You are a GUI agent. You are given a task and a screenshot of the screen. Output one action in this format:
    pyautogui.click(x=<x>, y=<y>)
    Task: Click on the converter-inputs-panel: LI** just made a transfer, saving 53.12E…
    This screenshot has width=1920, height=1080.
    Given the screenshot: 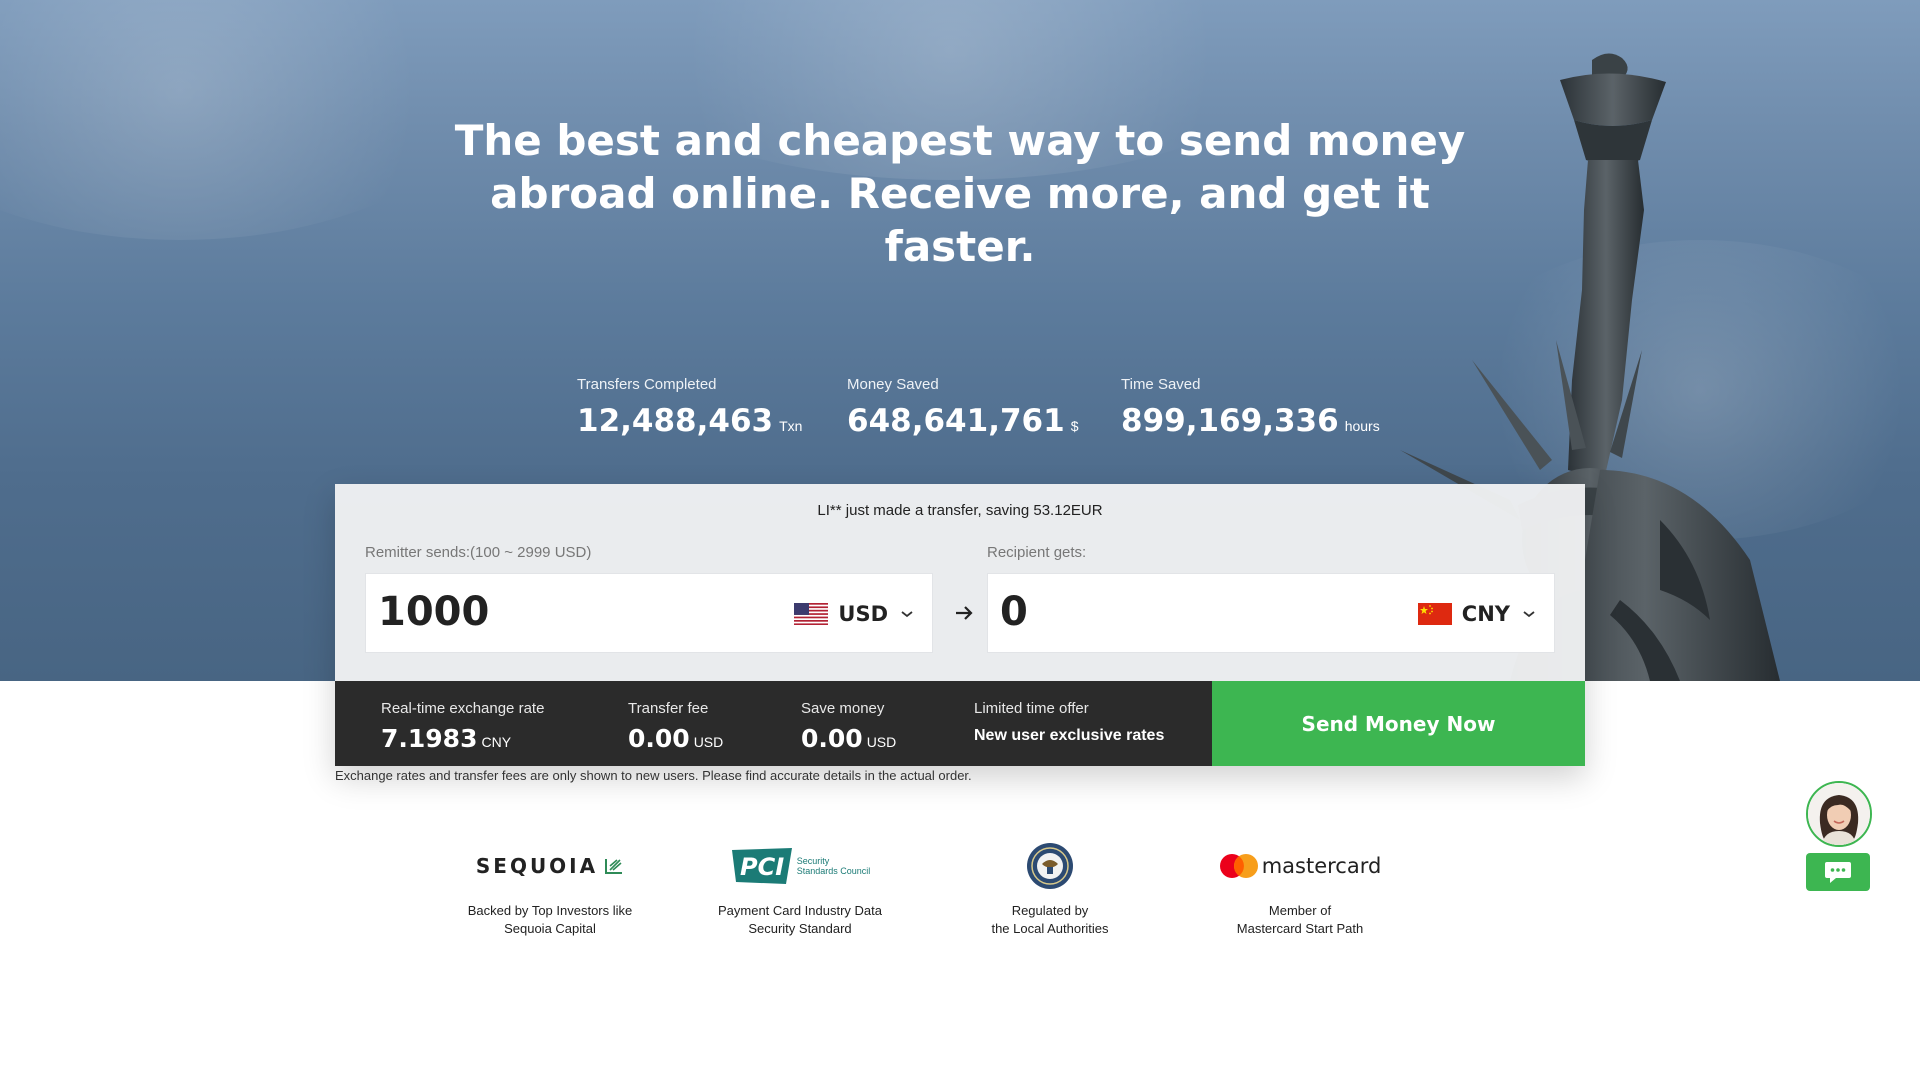 What is the action you would take?
    pyautogui.click(x=960, y=582)
    